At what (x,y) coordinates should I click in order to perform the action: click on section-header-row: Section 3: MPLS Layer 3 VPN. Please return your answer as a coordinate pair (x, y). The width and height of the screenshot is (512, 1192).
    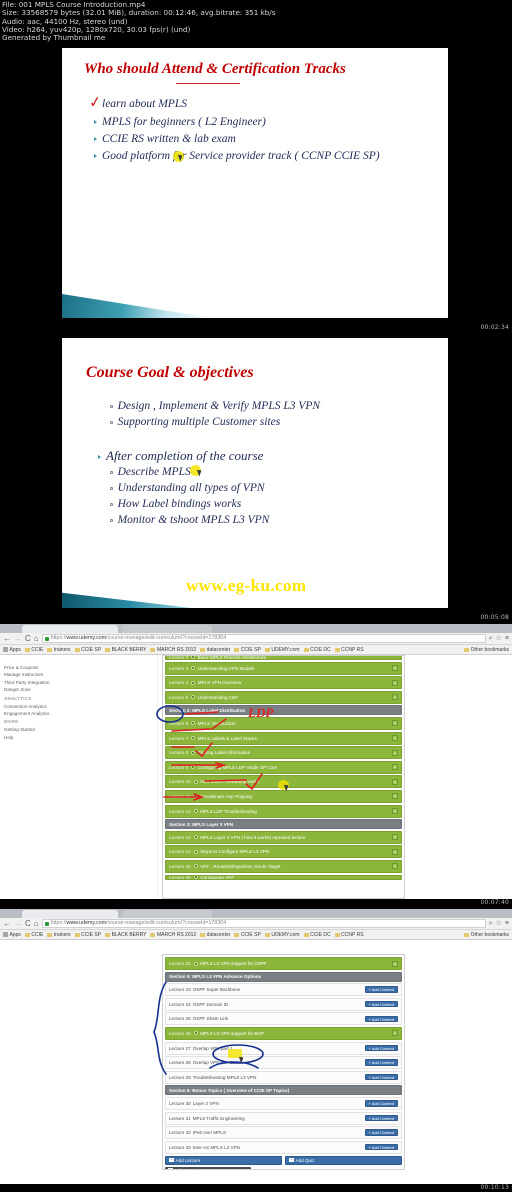
    Looking at the image, I should click on (283, 824).